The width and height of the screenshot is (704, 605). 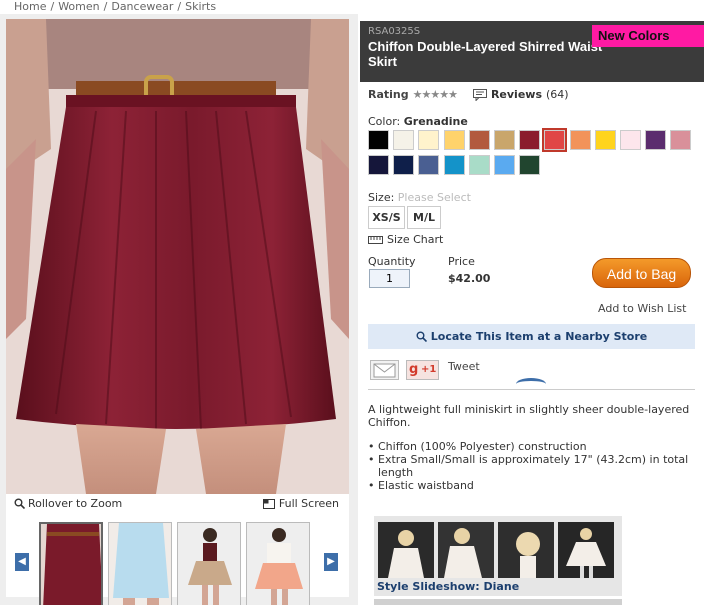 What do you see at coordinates (469, 278) in the screenshot?
I see `price-value: $42.00` at bounding box center [469, 278].